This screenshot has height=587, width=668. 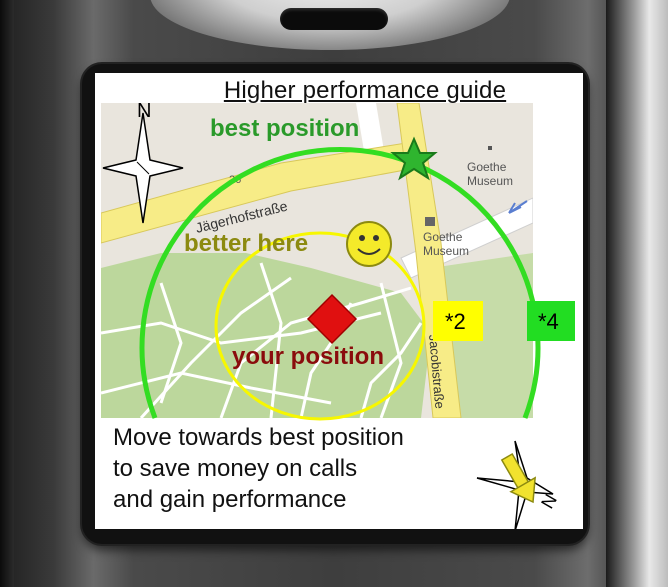 I want to click on multiplier-outer-badge: *4, so click(x=548, y=321).